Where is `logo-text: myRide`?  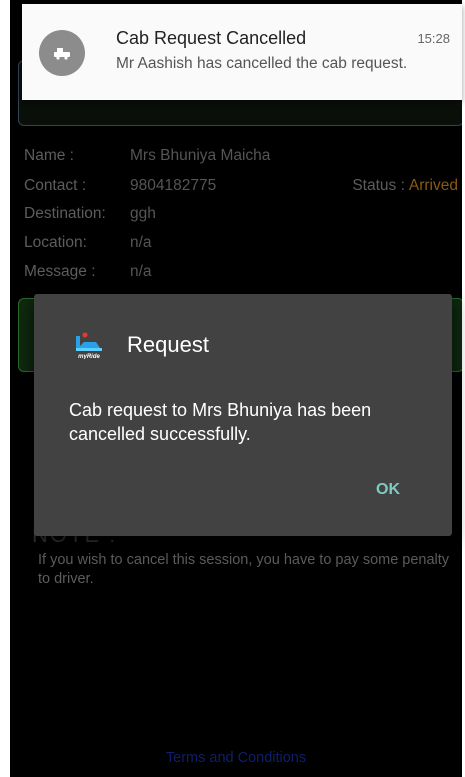
logo-text: myRide is located at coordinates (89, 356).